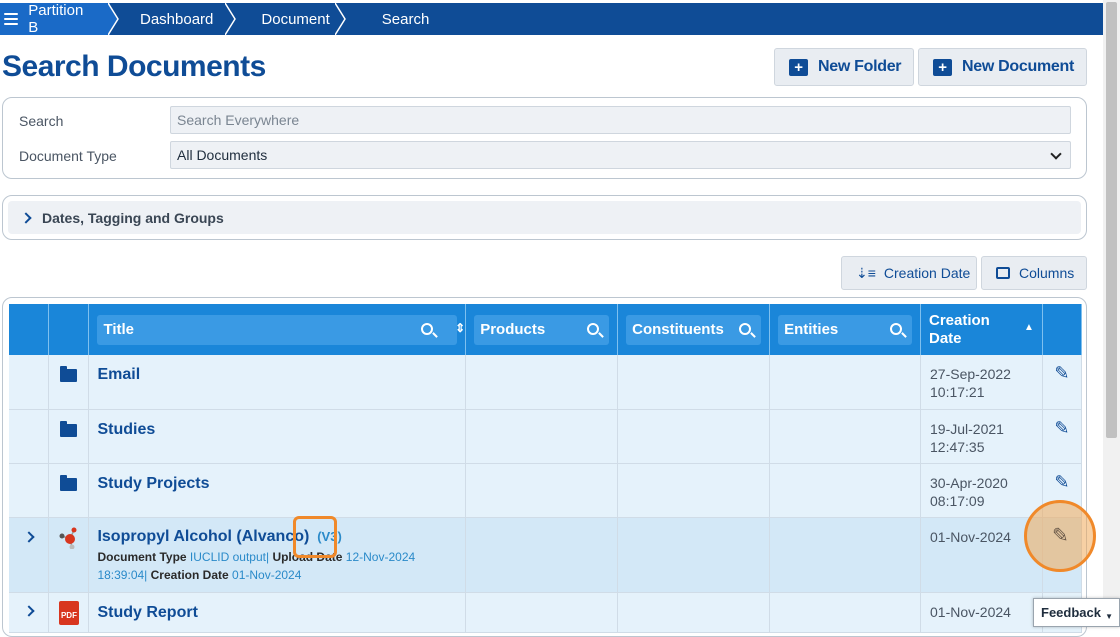 Image resolution: width=1120 pixels, height=637 pixels. I want to click on new-folder-button: + New Folder, so click(844, 67).